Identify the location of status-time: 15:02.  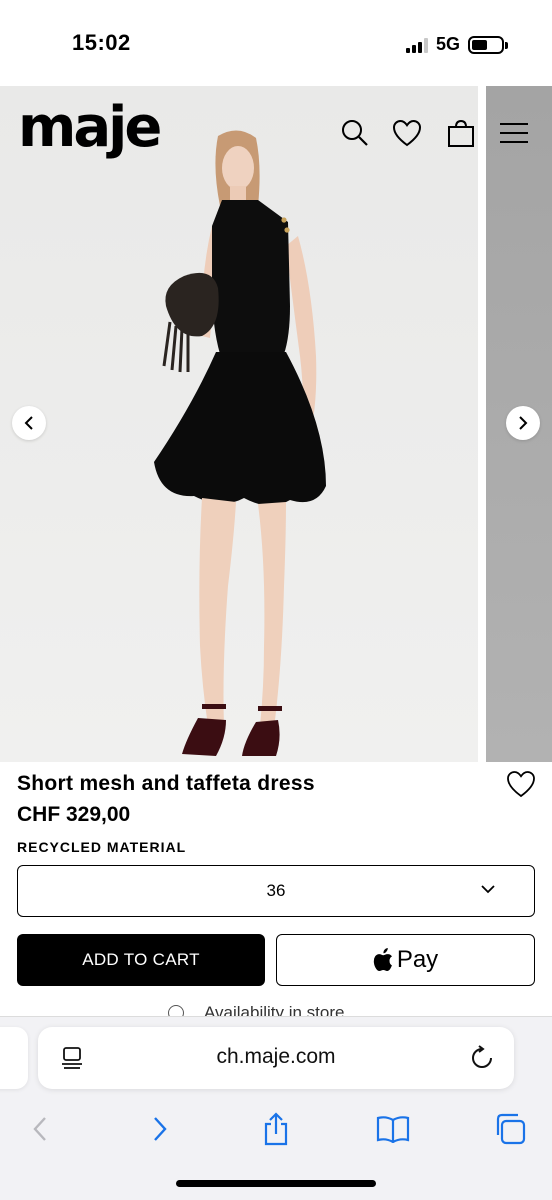
(101, 42).